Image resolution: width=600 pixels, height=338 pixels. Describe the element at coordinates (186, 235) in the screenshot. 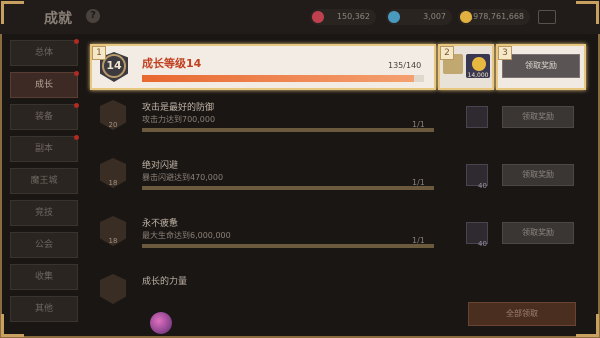

I see `achievement-desc: 最大生命达到6,000,000` at that location.